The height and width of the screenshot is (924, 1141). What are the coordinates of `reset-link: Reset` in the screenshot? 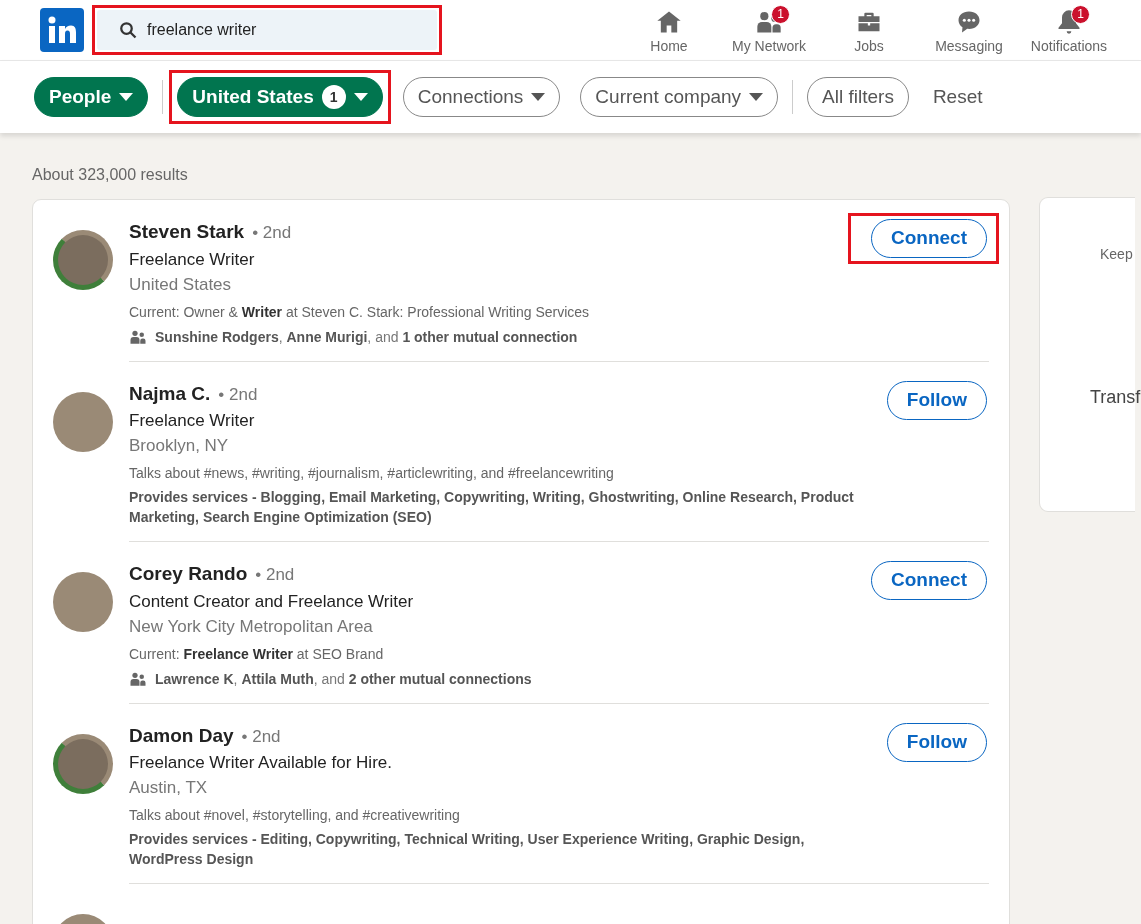 It's located at (957, 97).